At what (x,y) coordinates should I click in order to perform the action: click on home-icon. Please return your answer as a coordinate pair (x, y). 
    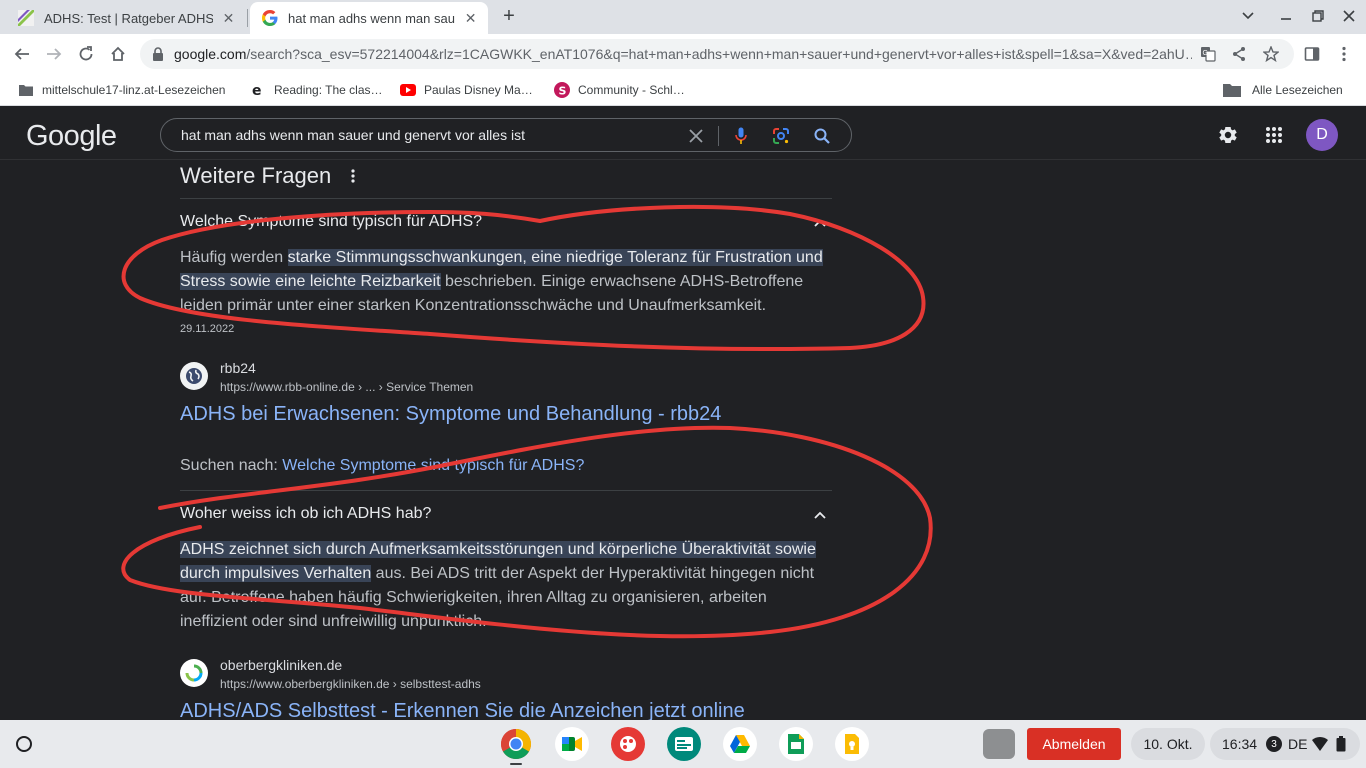
    Looking at the image, I should click on (118, 54).